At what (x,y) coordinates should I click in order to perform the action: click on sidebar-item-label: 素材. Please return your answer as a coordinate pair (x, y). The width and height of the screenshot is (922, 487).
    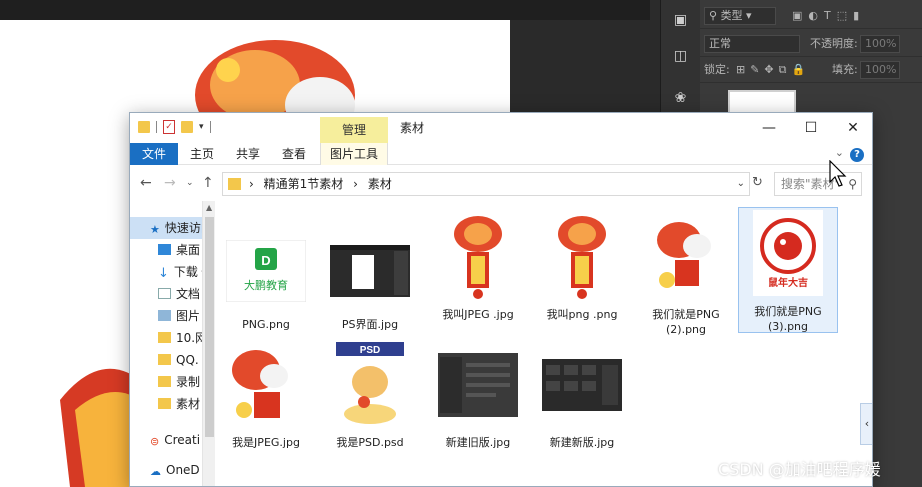
    Looking at the image, I should click on (188, 404).